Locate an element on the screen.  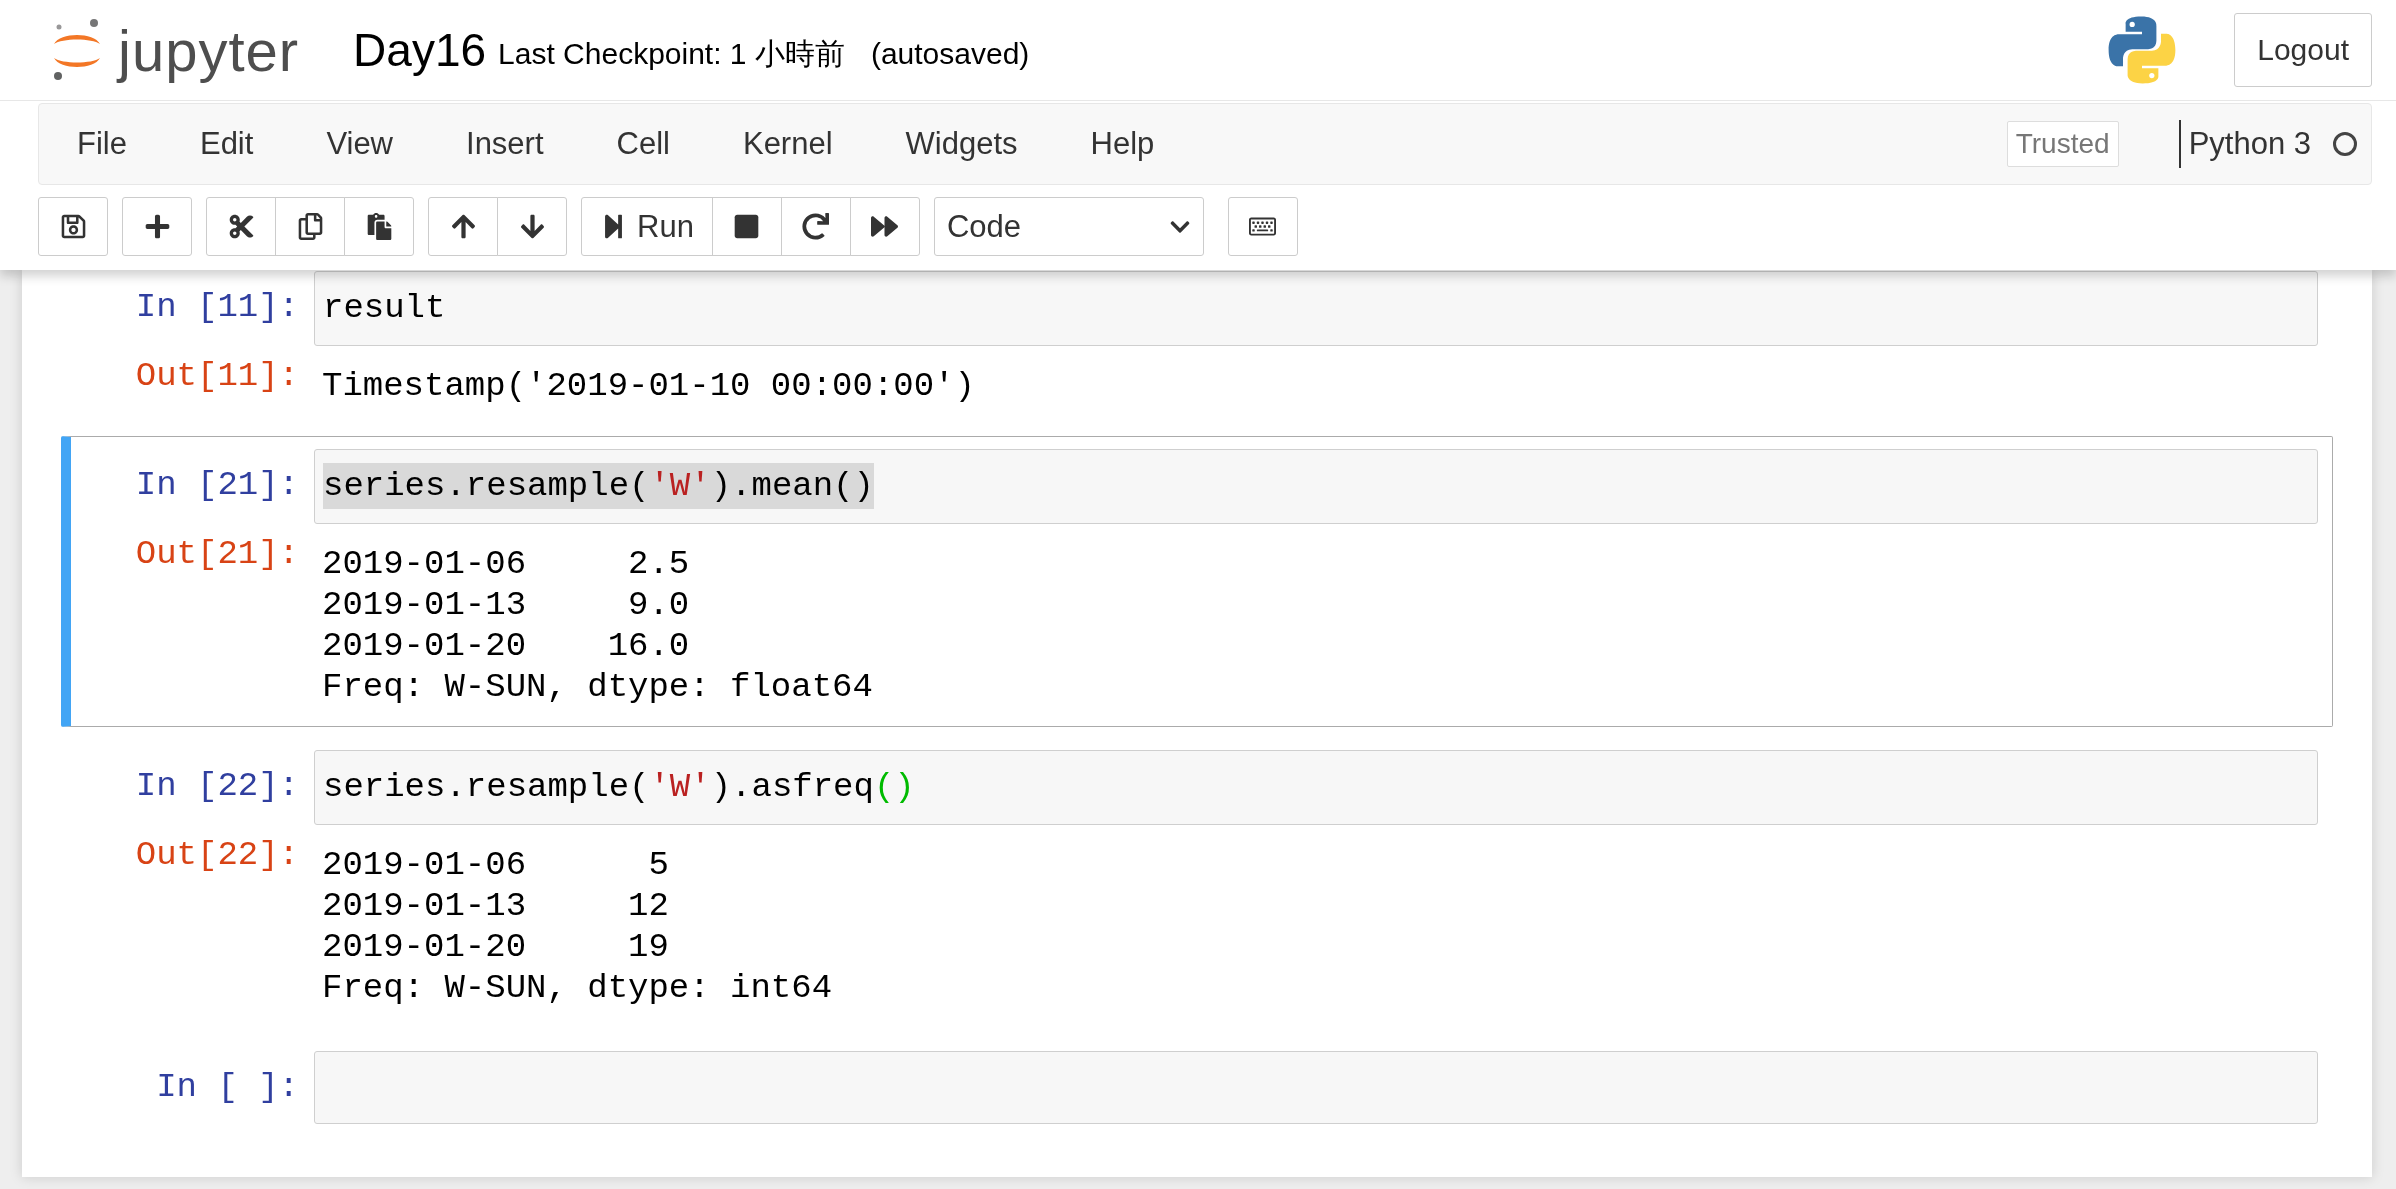
menu-item: Cell is located at coordinates (641, 144).